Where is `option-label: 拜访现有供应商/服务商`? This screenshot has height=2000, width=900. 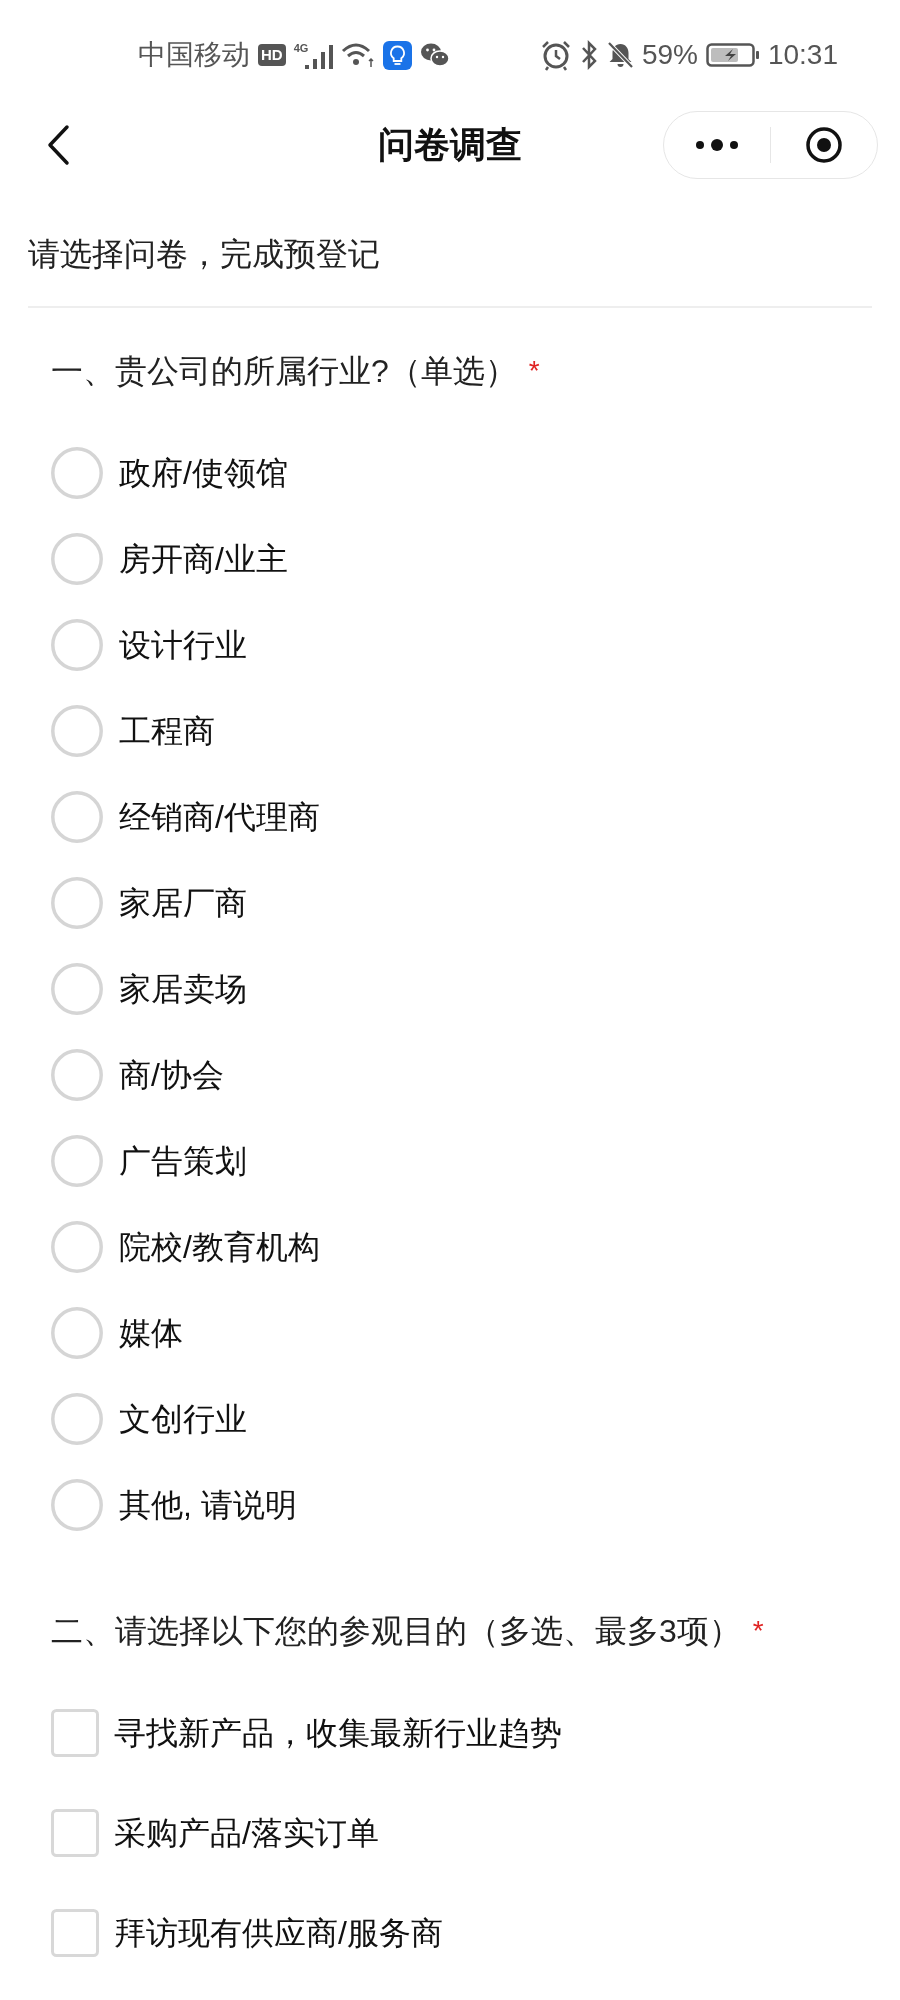
option-label: 拜访现有供应商/服务商 is located at coordinates (278, 1933).